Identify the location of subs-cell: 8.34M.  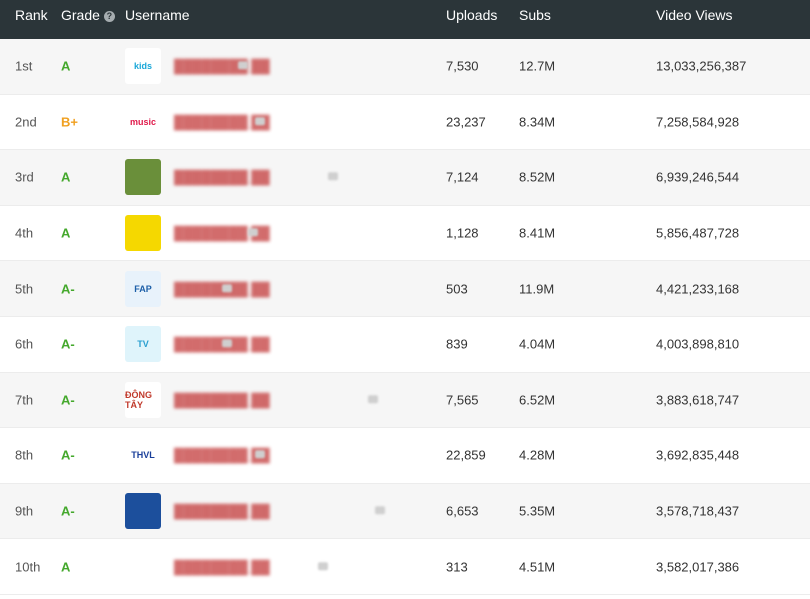
(537, 122).